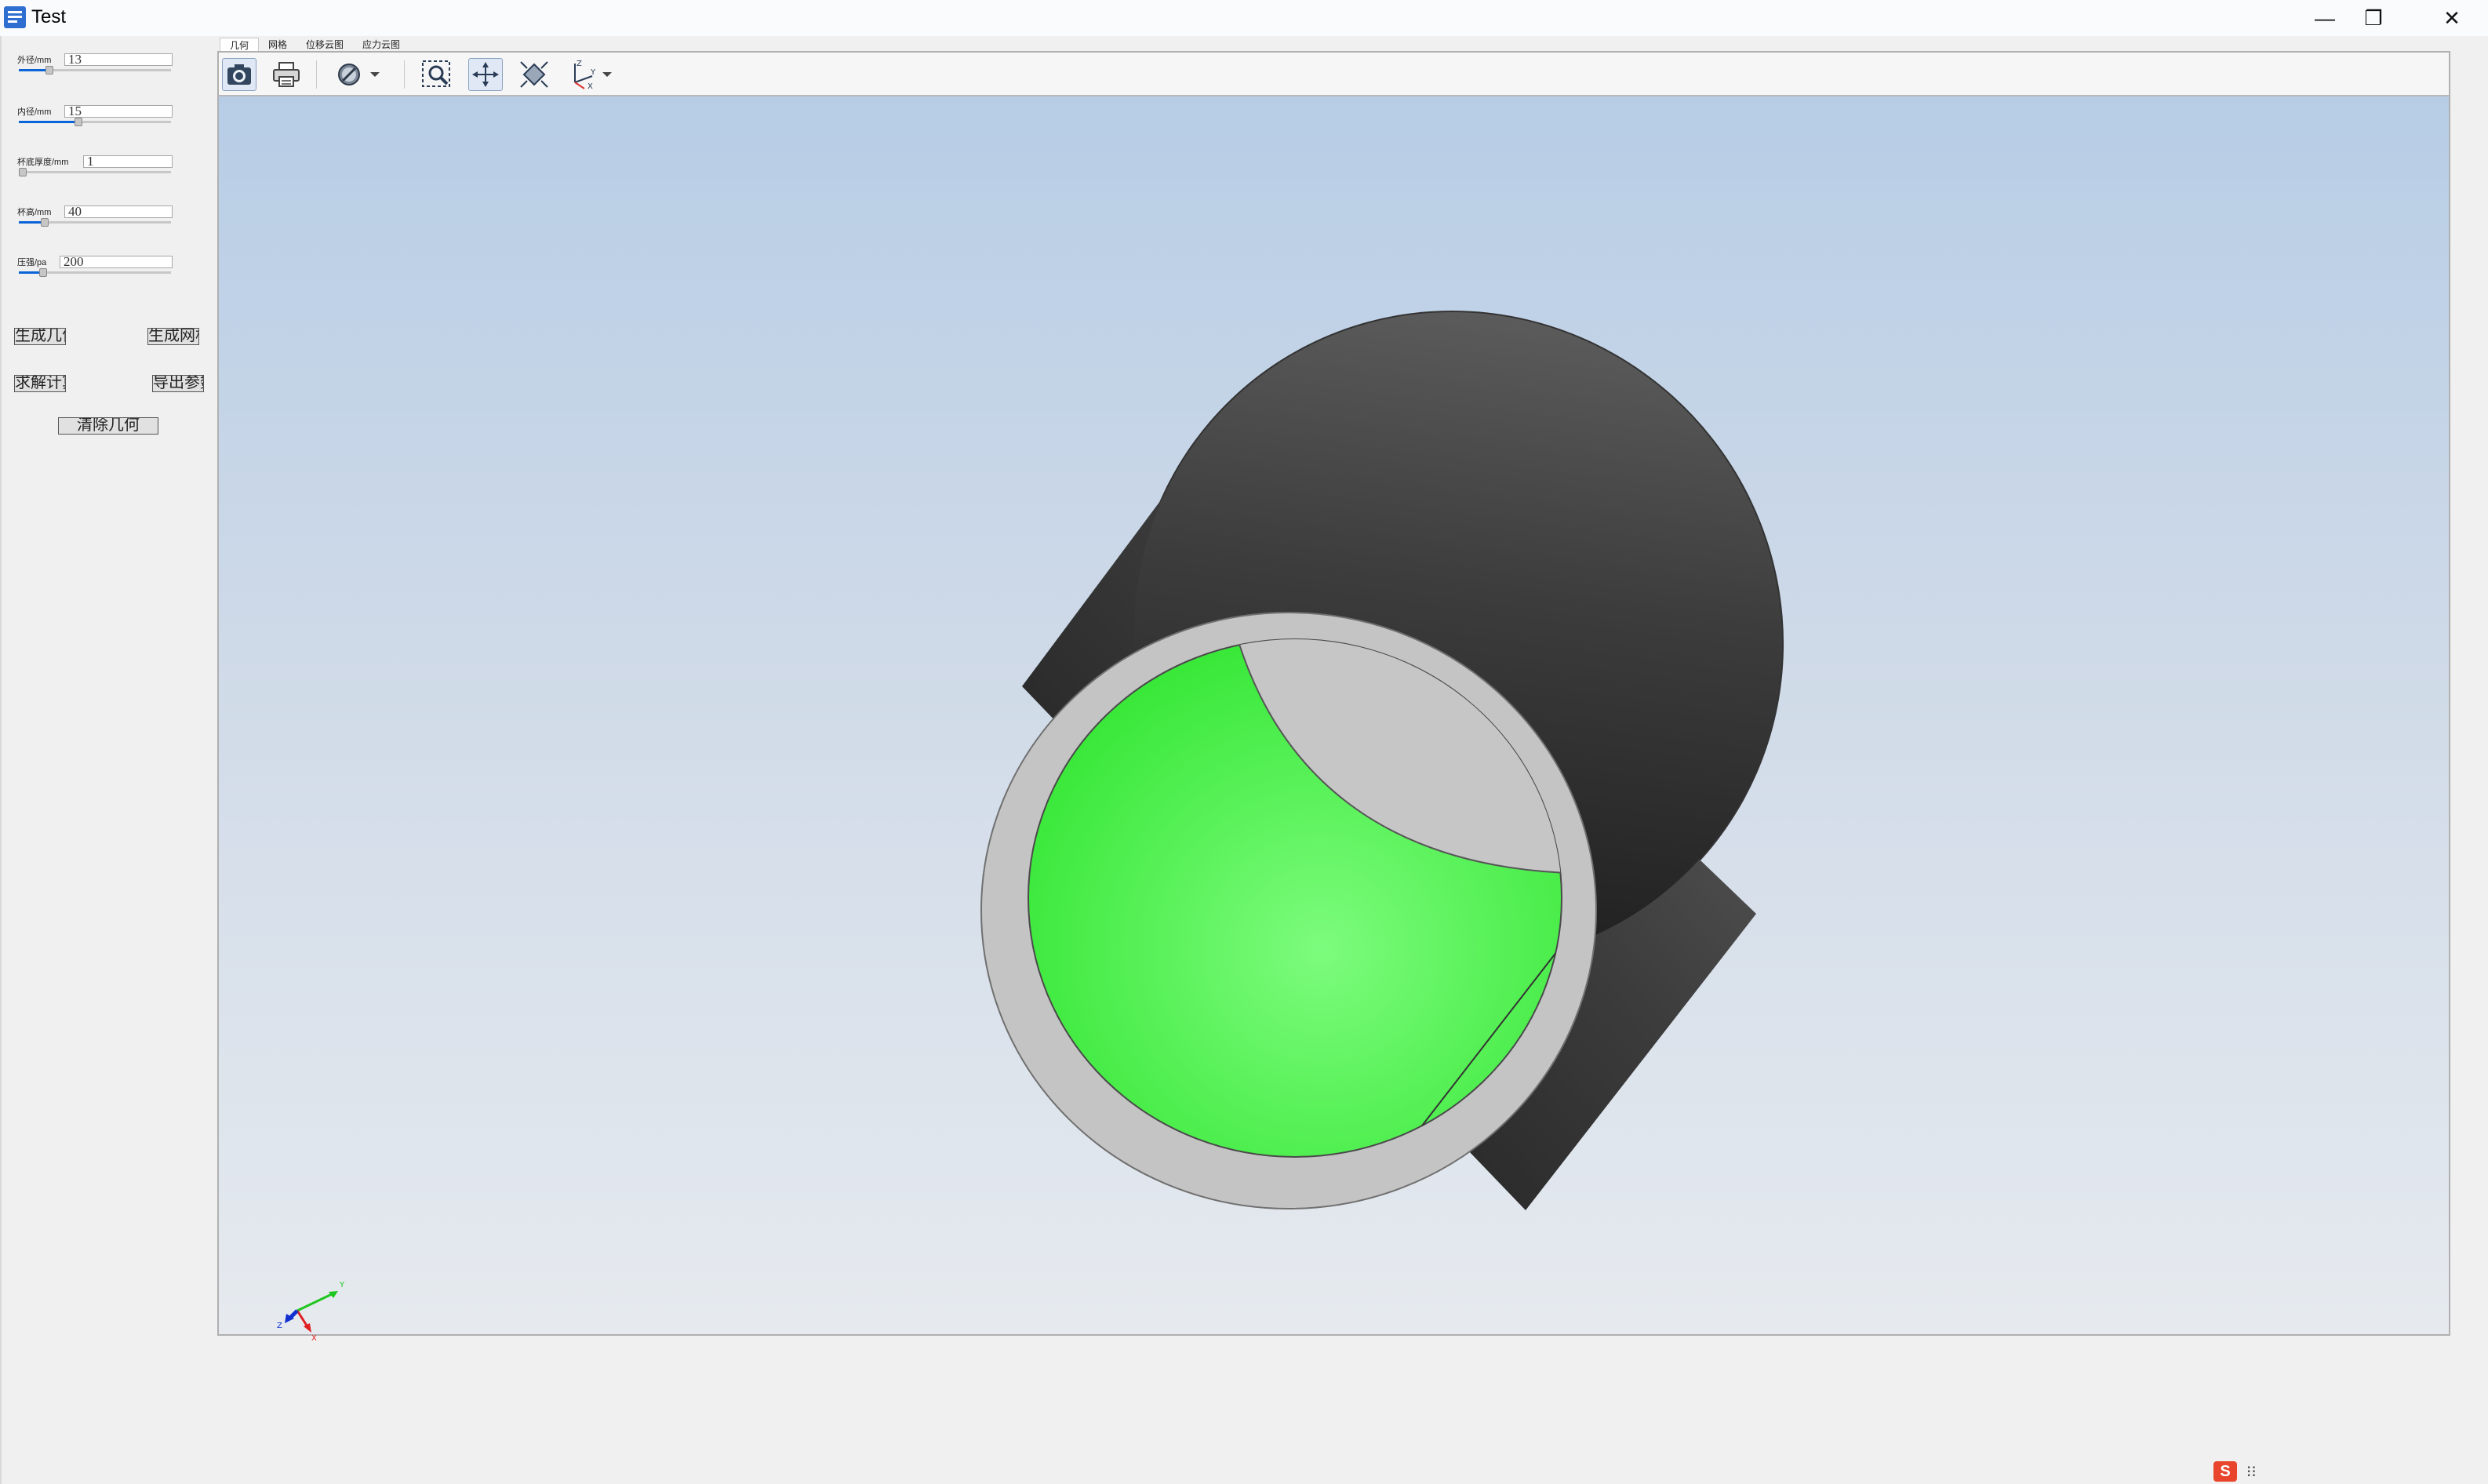  I want to click on outer-diameter-label: 外径/mm, so click(34, 60).